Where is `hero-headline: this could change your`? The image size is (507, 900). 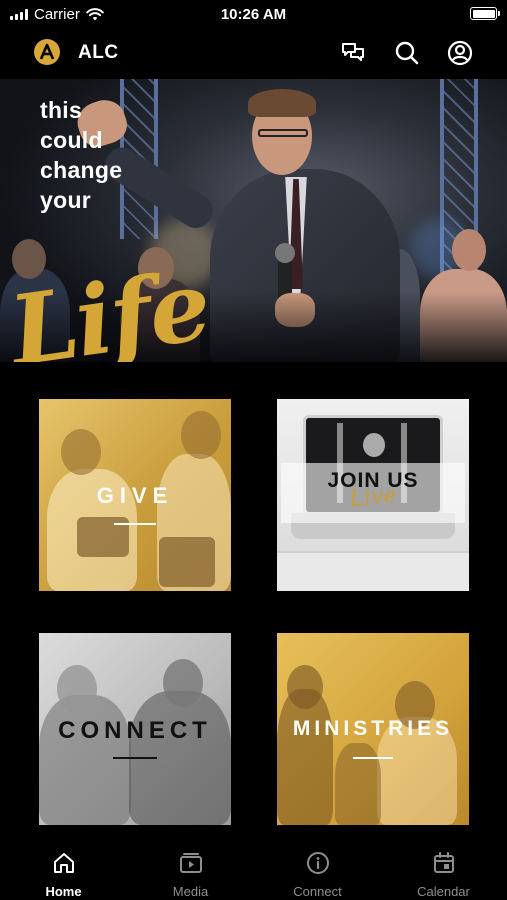 hero-headline: this could change your is located at coordinates (81, 155).